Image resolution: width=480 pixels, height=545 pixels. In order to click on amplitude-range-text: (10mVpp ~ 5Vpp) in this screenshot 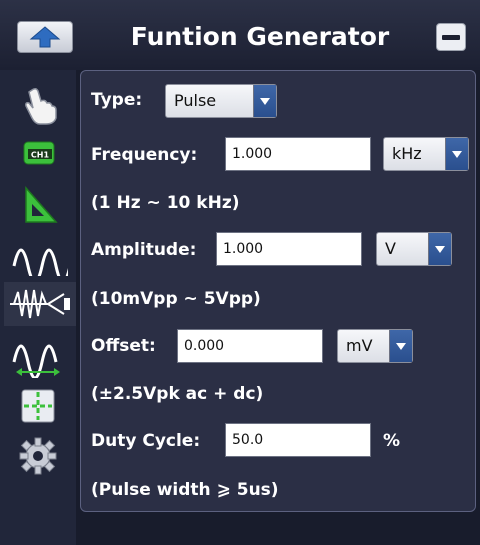, I will do `click(176, 299)`.